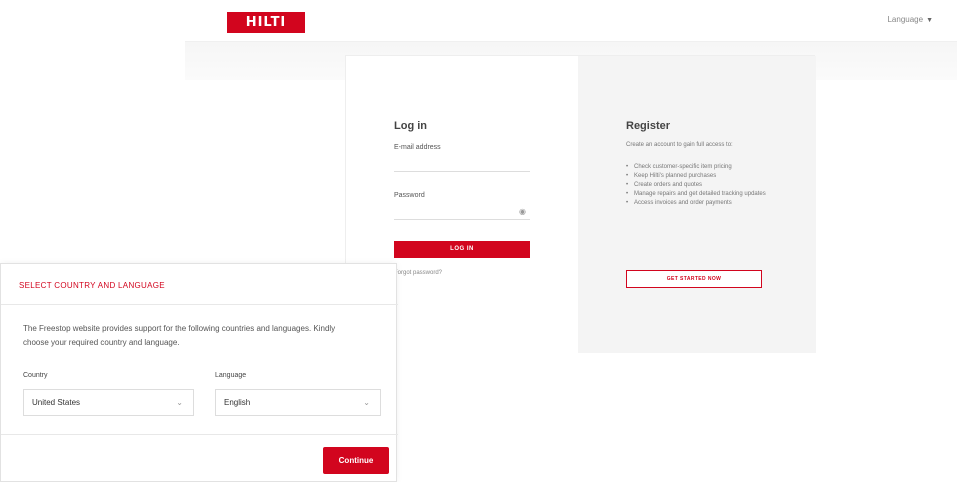  What do you see at coordinates (696, 176) in the screenshot?
I see `list-item: Keep Hilti's planned purchases` at bounding box center [696, 176].